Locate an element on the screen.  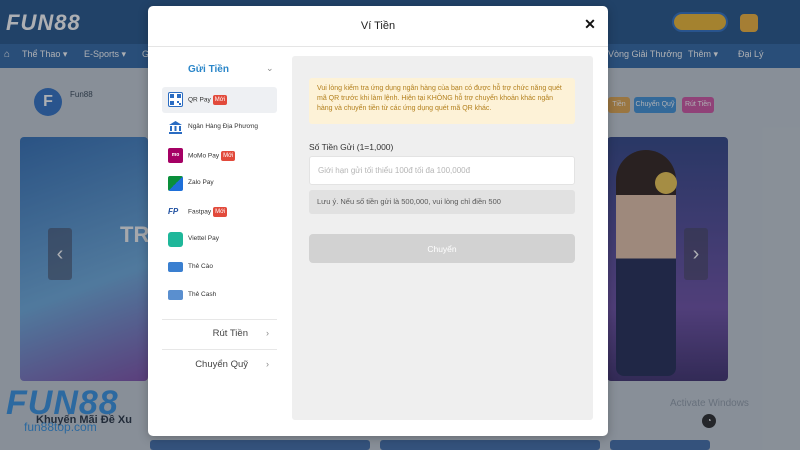
method-label: Zalo Pay is located at coordinates (201, 182).